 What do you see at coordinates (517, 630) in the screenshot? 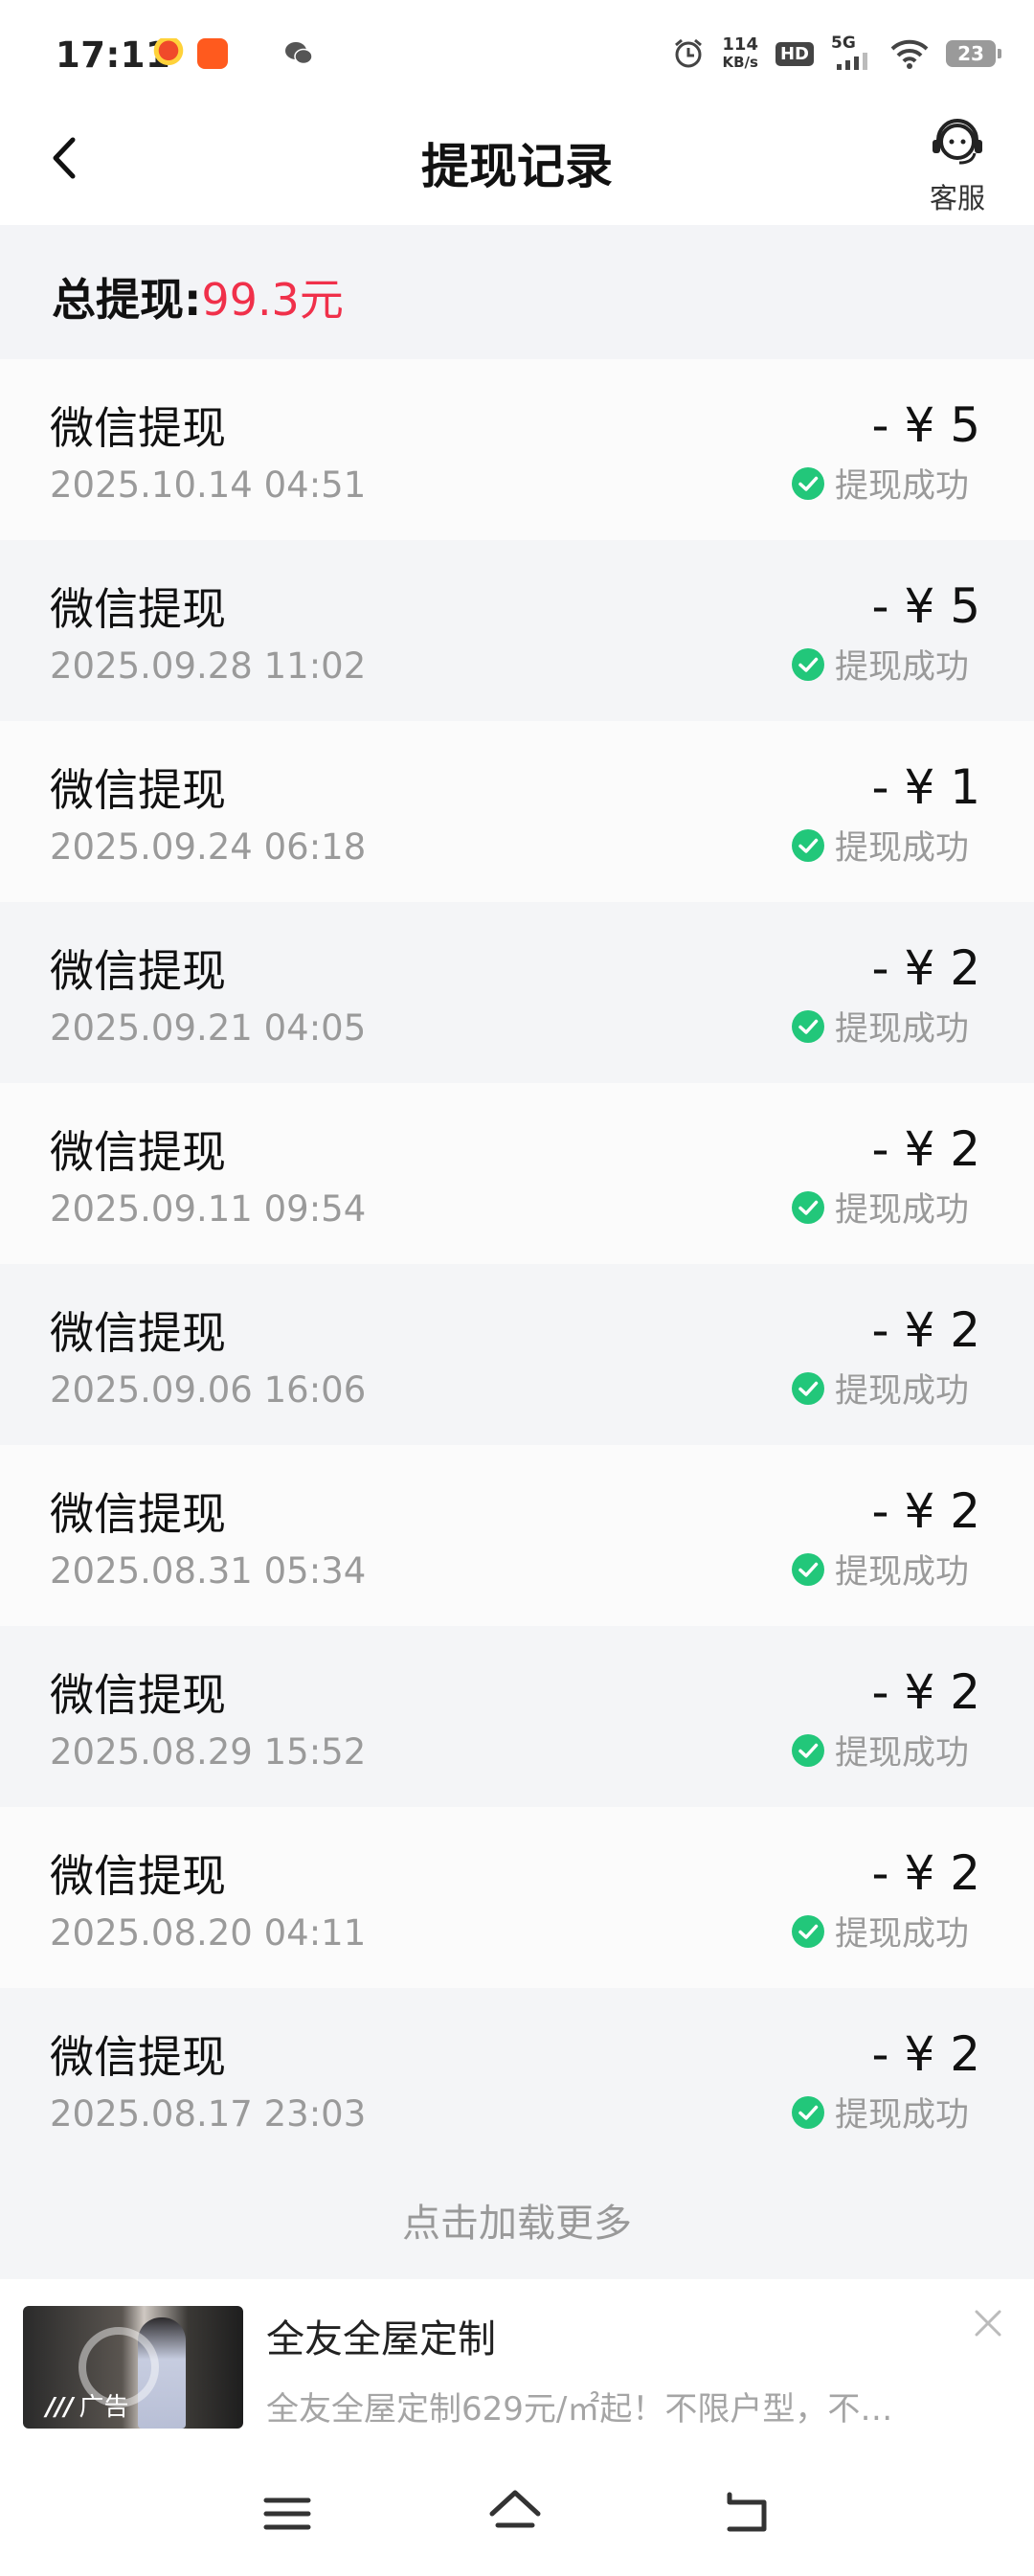
I see `record-row: 微信提现 2025.09.28 11:02 - ¥ 5 提现成功` at bounding box center [517, 630].